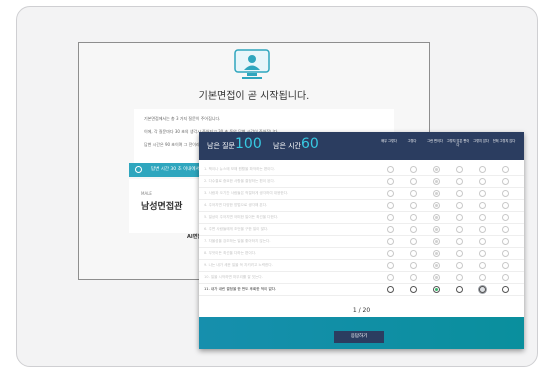 The height and width of the screenshot is (374, 550). What do you see at coordinates (361, 218) in the screenshot?
I see `question-row: 5. 일상이 주어지면 어떠한 일이든 최선을 다한다.` at bounding box center [361, 218].